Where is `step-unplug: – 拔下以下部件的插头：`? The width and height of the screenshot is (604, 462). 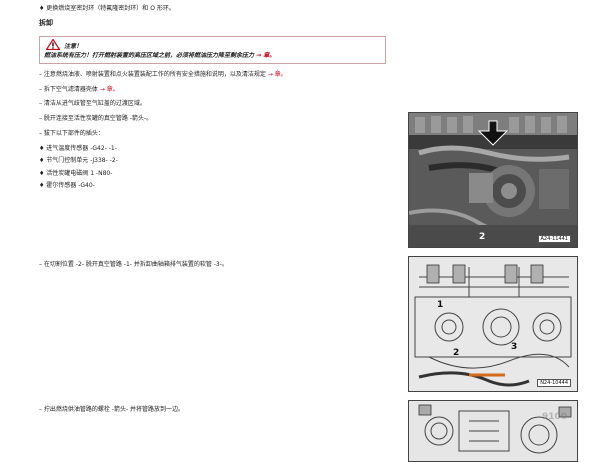 step-unplug: – 拔下以下部件的插头： is located at coordinates (71, 133).